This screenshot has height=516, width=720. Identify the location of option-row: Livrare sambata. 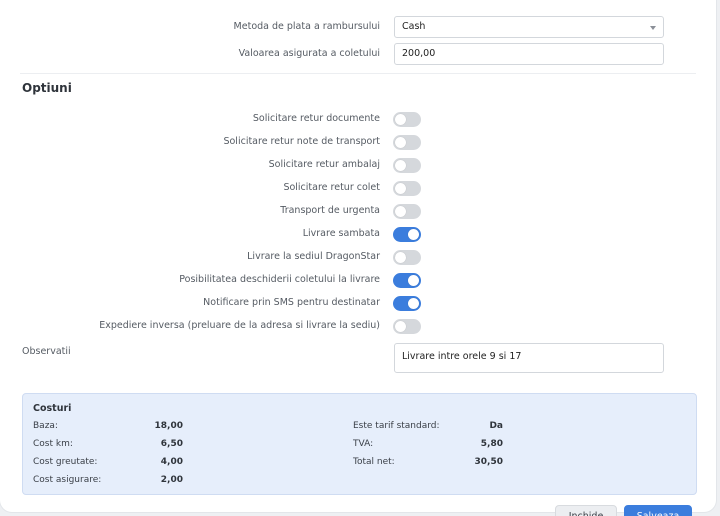
(358, 234).